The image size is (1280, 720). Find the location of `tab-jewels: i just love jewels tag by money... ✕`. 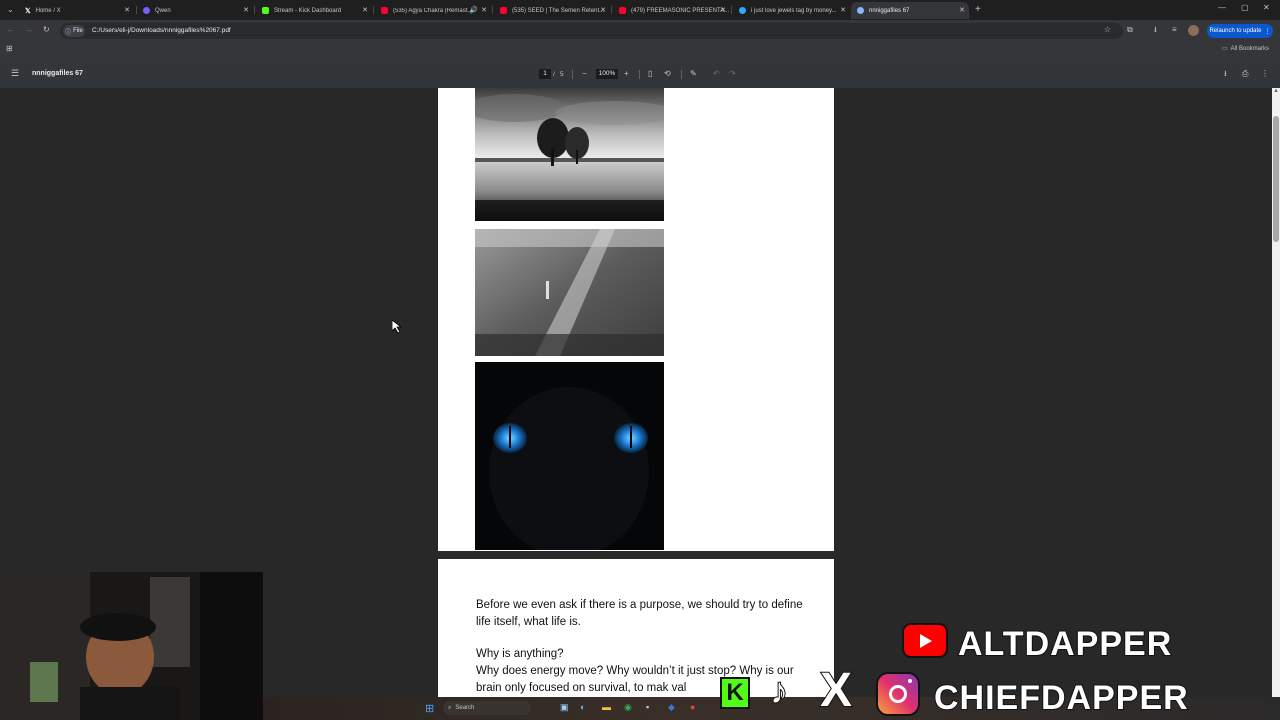

tab-jewels: i just love jewels tag by money... ✕ is located at coordinates (791, 10).